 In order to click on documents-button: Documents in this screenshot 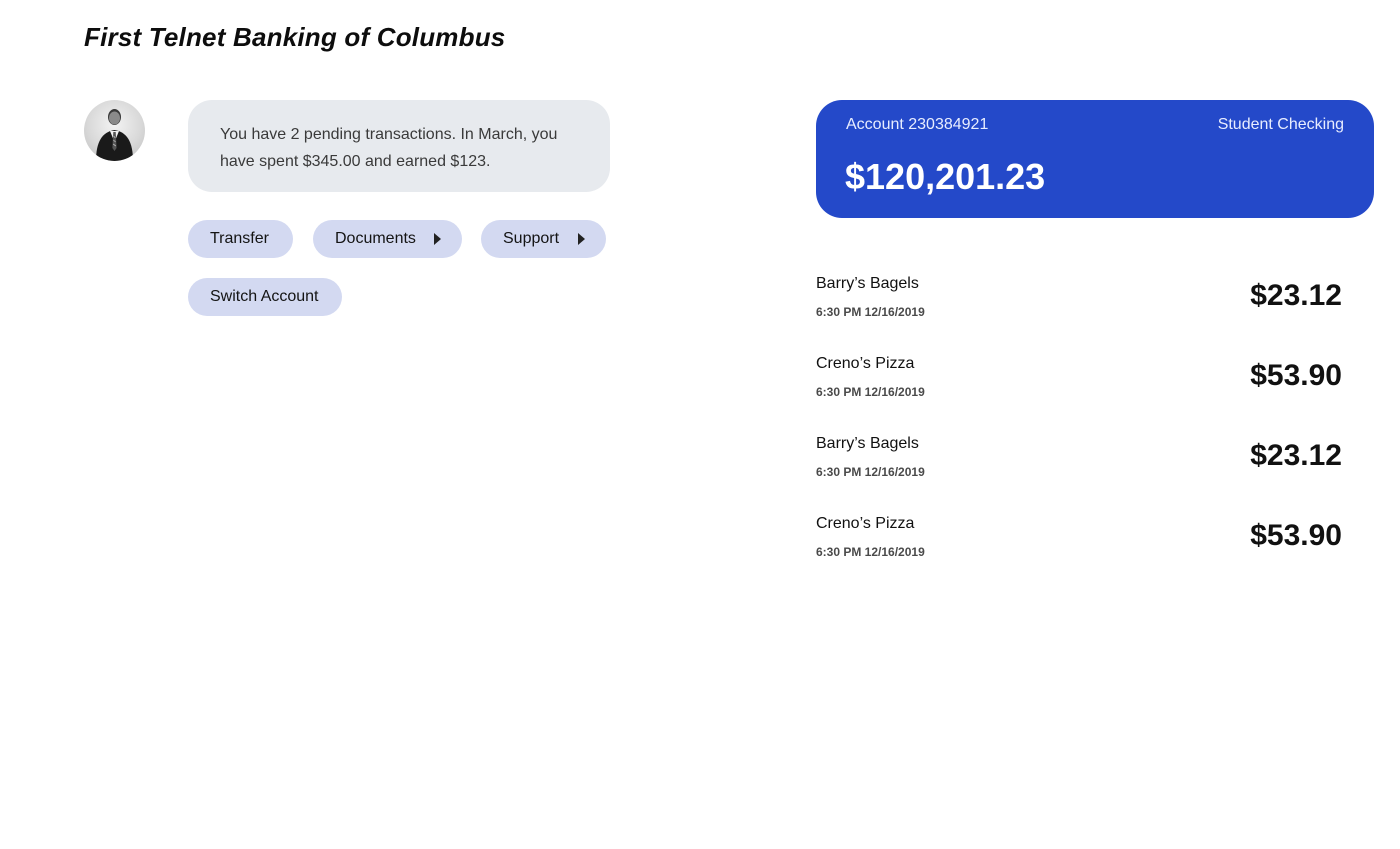, I will do `click(387, 239)`.